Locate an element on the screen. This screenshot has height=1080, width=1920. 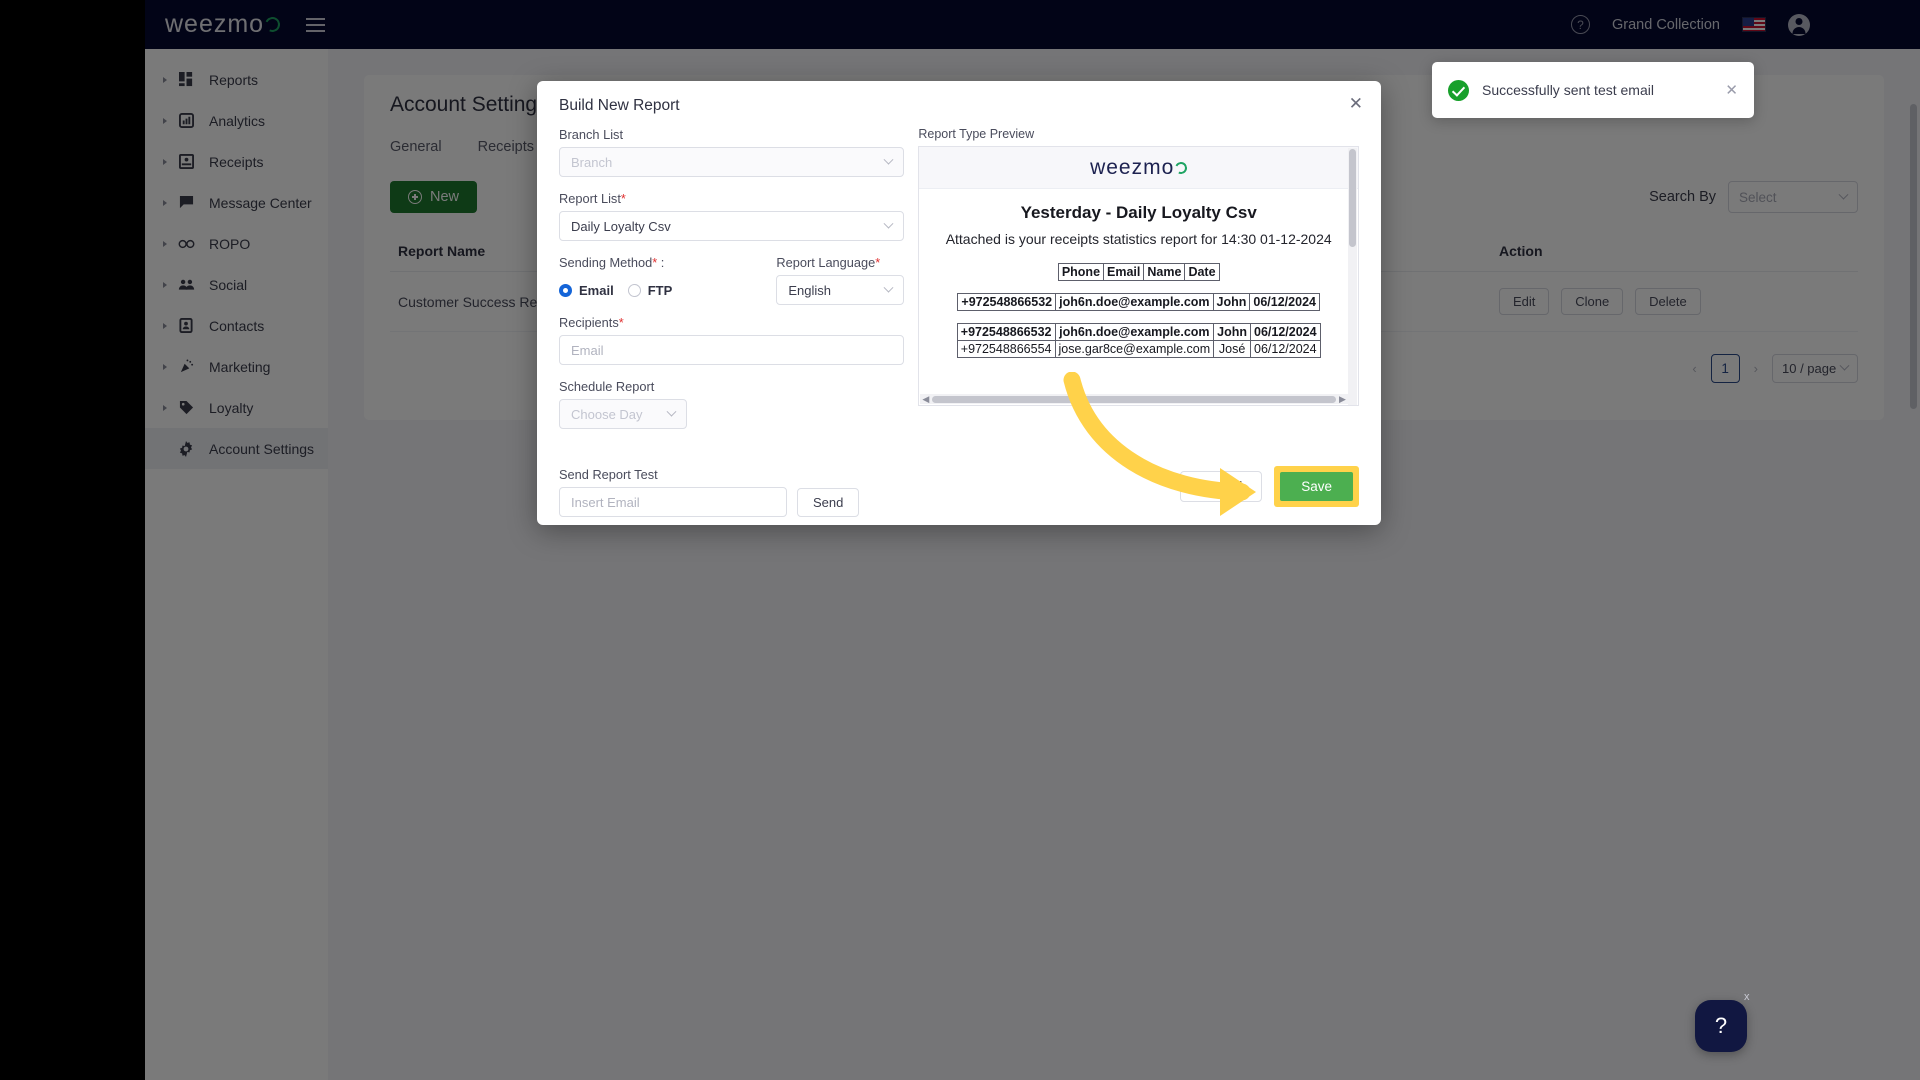
report-list-select: Daily Loyalty Csv is located at coordinates (732, 226).